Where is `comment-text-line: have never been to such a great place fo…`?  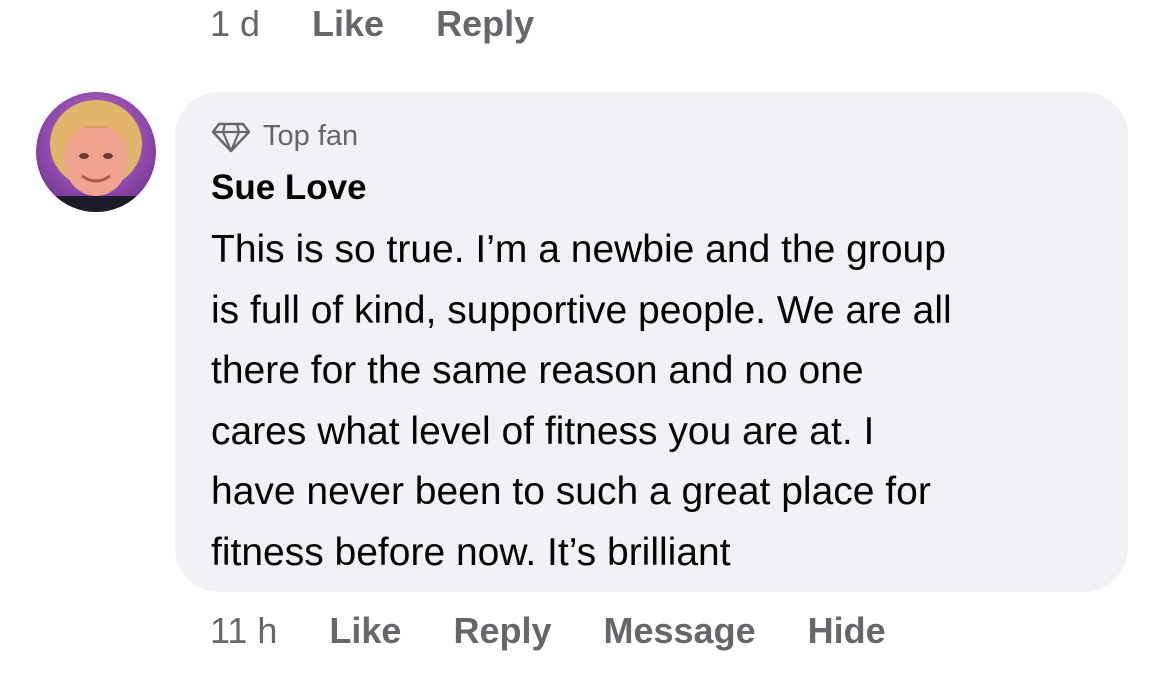
comment-text-line: have never been to such a great place fo… is located at coordinates (571, 491).